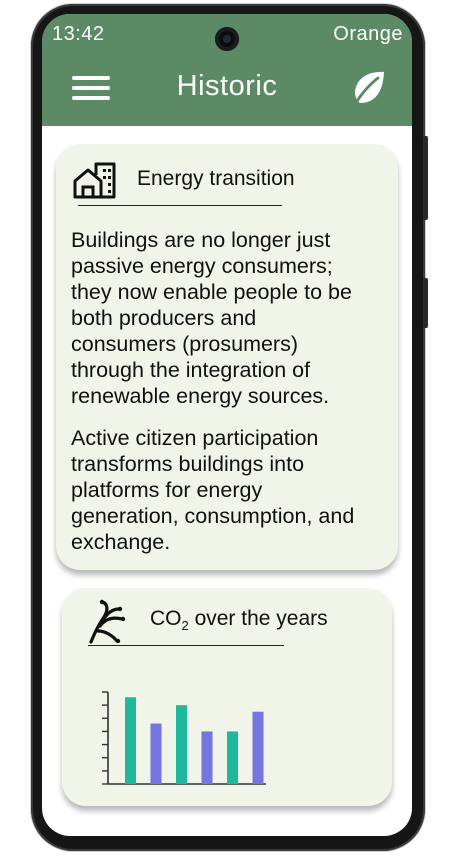 The image size is (455, 859). I want to click on text-line: renewable energy sources., so click(200, 396).